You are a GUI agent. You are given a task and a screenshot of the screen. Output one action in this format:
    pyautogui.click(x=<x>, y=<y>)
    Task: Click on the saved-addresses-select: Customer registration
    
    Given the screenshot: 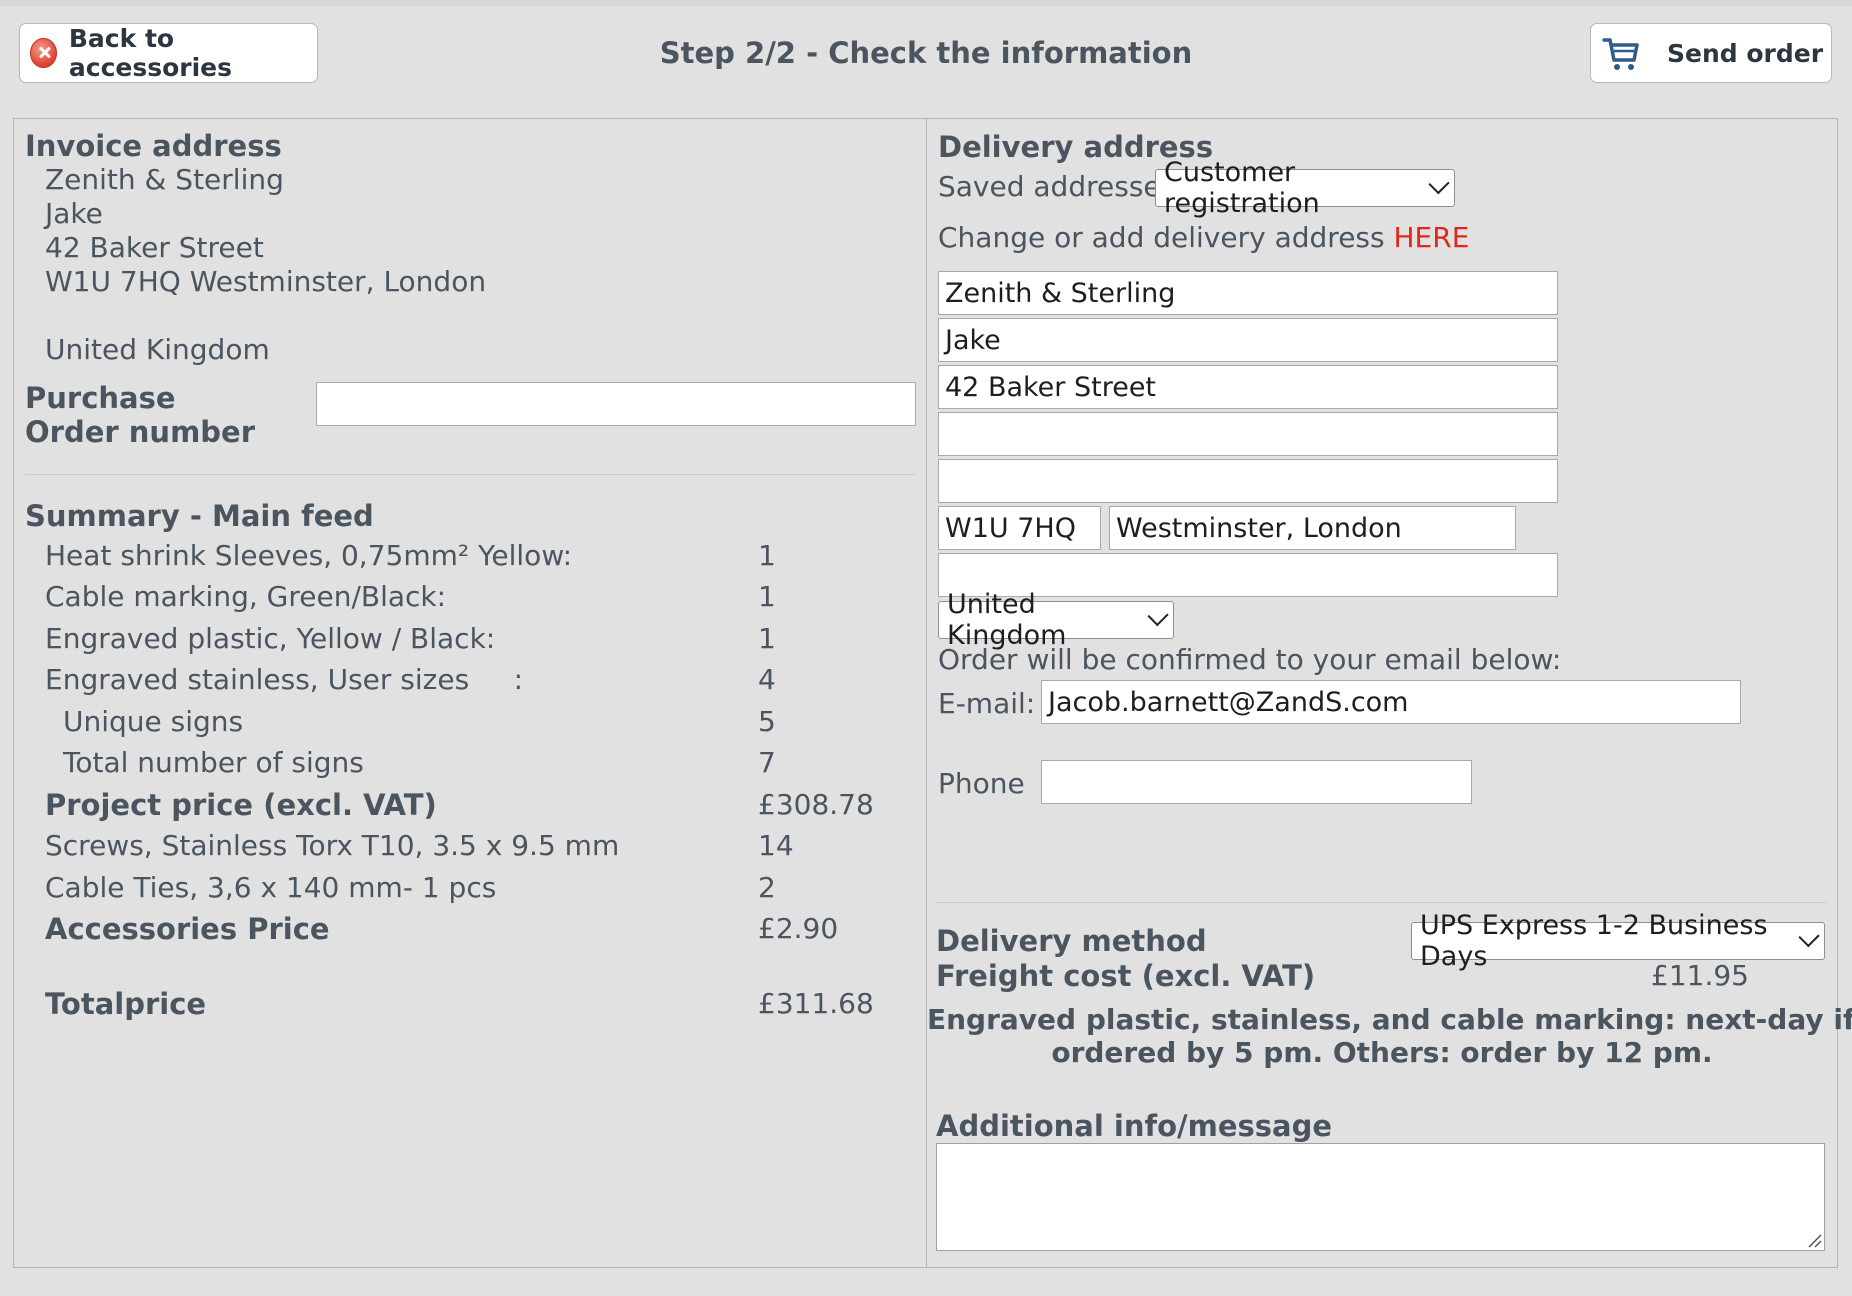 What is the action you would take?
    pyautogui.click(x=1305, y=188)
    